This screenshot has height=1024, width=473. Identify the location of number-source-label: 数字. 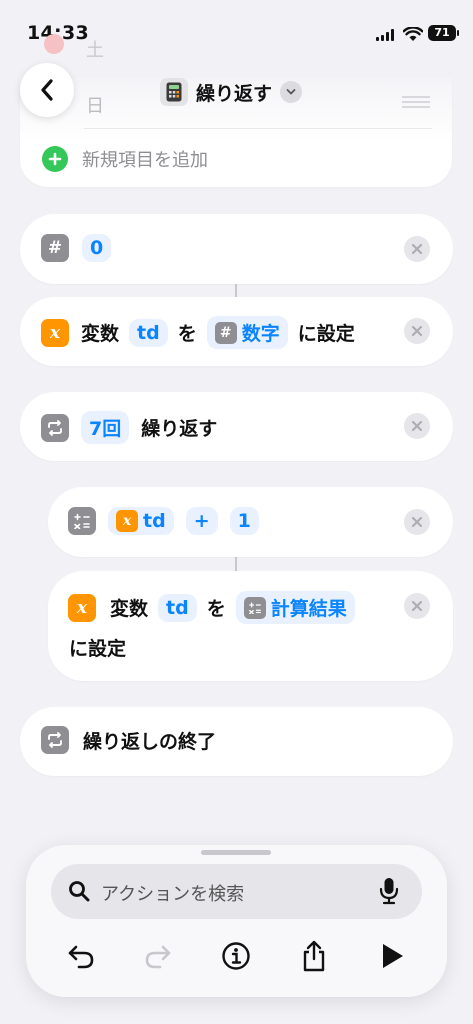
(260, 334).